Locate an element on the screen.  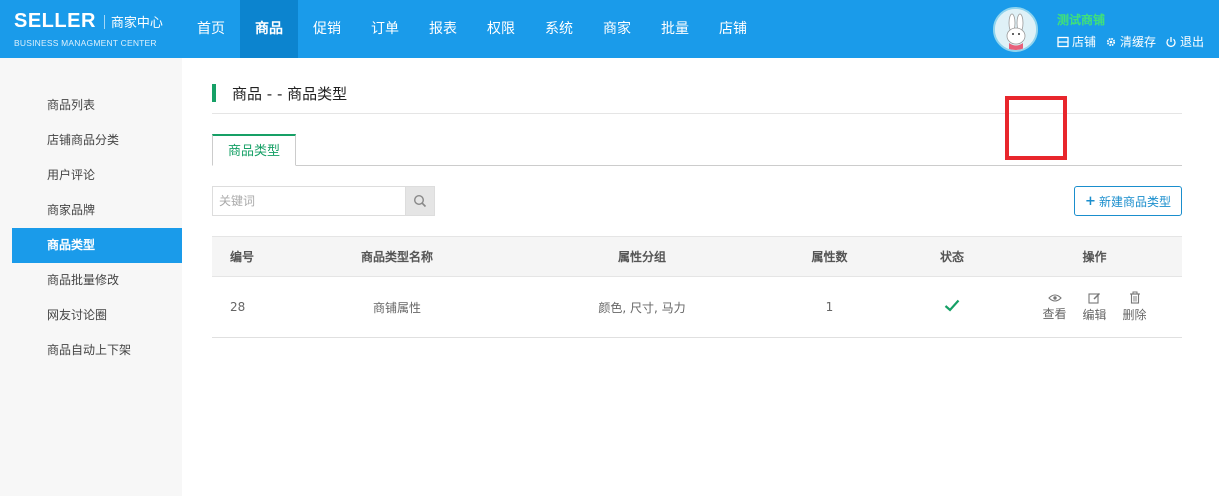
sidebar-item-goods-list: 商品列表 is located at coordinates (97, 105).